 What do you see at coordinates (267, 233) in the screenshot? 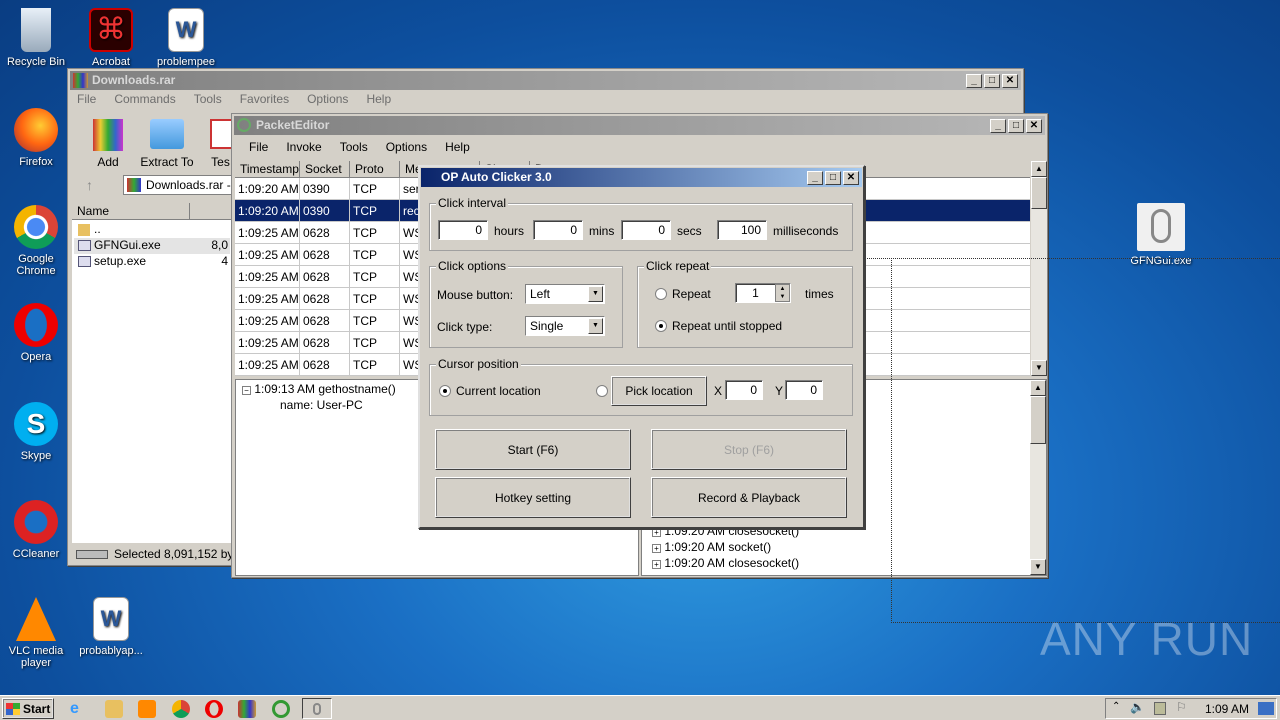
I see `packet-cell-ts: 1:09:25 AM` at bounding box center [267, 233].